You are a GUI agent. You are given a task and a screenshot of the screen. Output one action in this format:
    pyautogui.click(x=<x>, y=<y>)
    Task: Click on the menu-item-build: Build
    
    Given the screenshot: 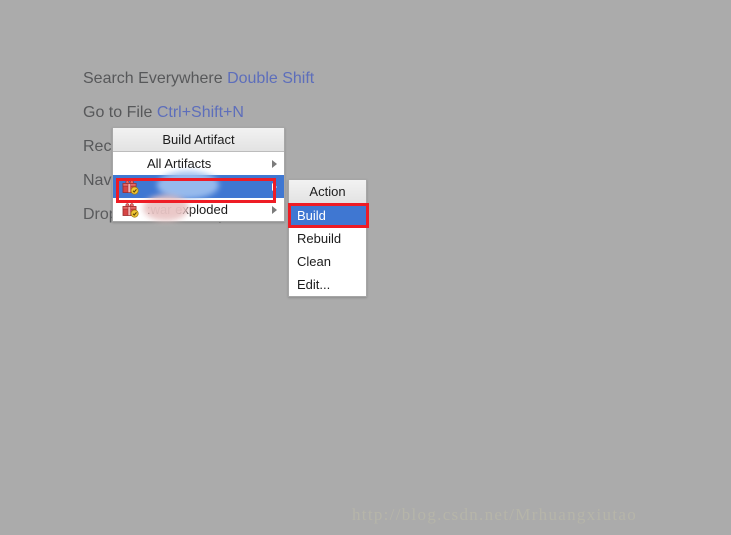 What is the action you would take?
    pyautogui.click(x=327, y=215)
    